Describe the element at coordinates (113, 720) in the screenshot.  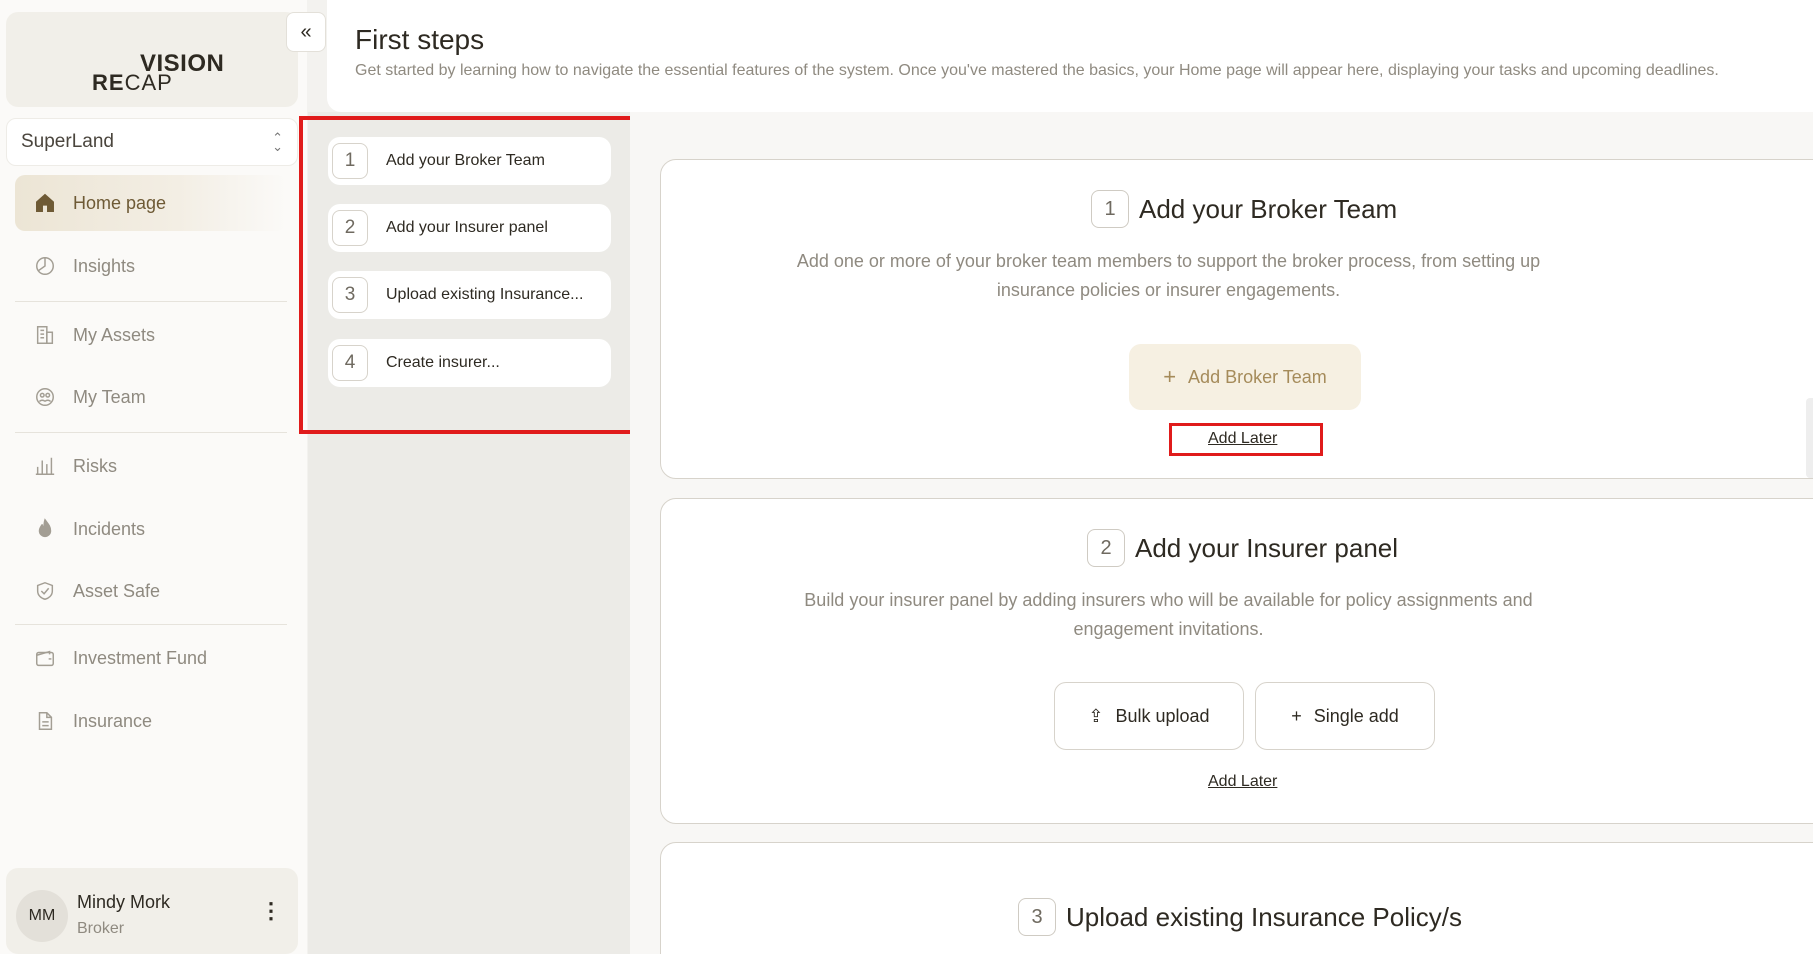
I see `sidebar-item-label: Insurance` at that location.